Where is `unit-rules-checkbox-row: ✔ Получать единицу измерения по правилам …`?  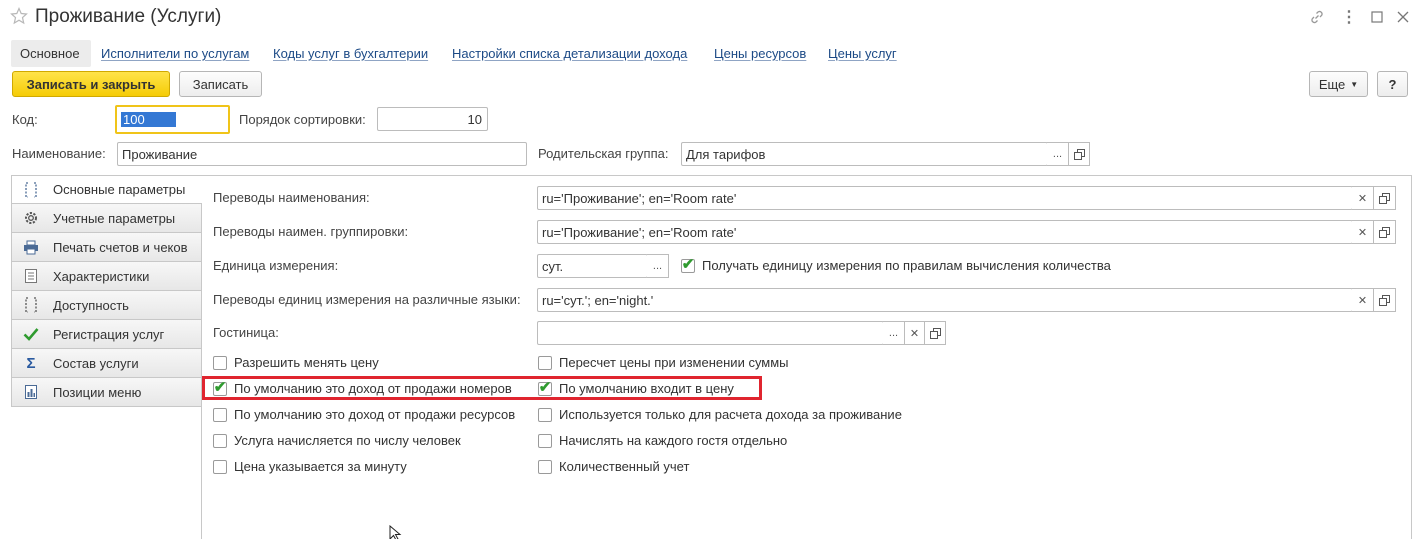 unit-rules-checkbox-row: ✔ Получать единицу измерения по правилам … is located at coordinates (896, 264).